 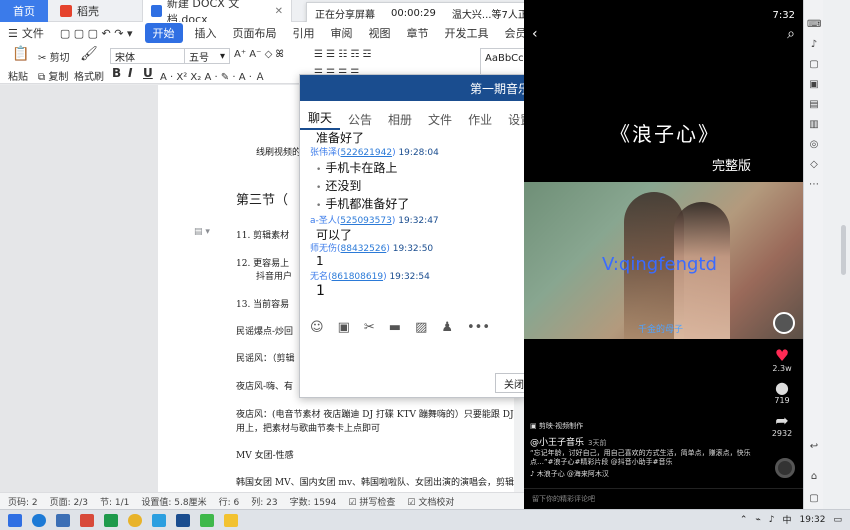 I want to click on location-icon: ◎, so click(x=814, y=145).